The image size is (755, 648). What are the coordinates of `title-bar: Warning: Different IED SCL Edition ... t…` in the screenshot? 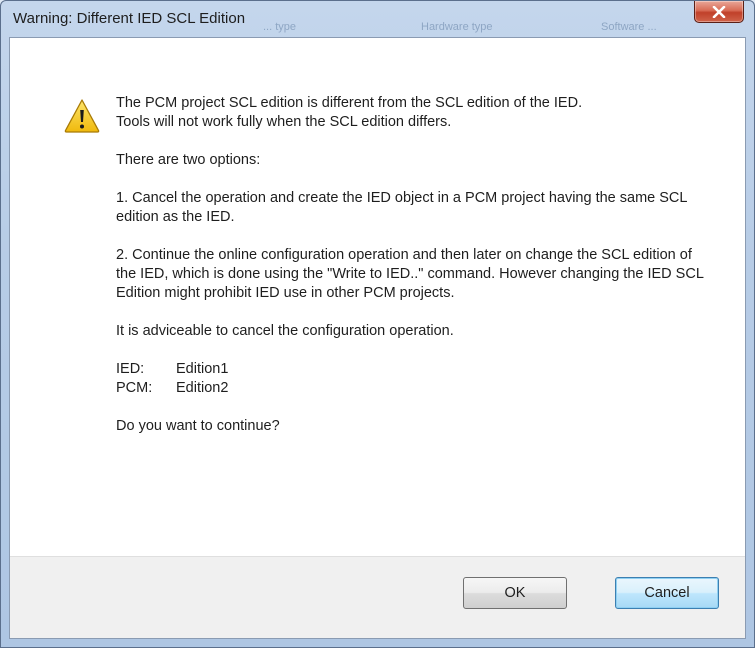 It's located at (377, 19).